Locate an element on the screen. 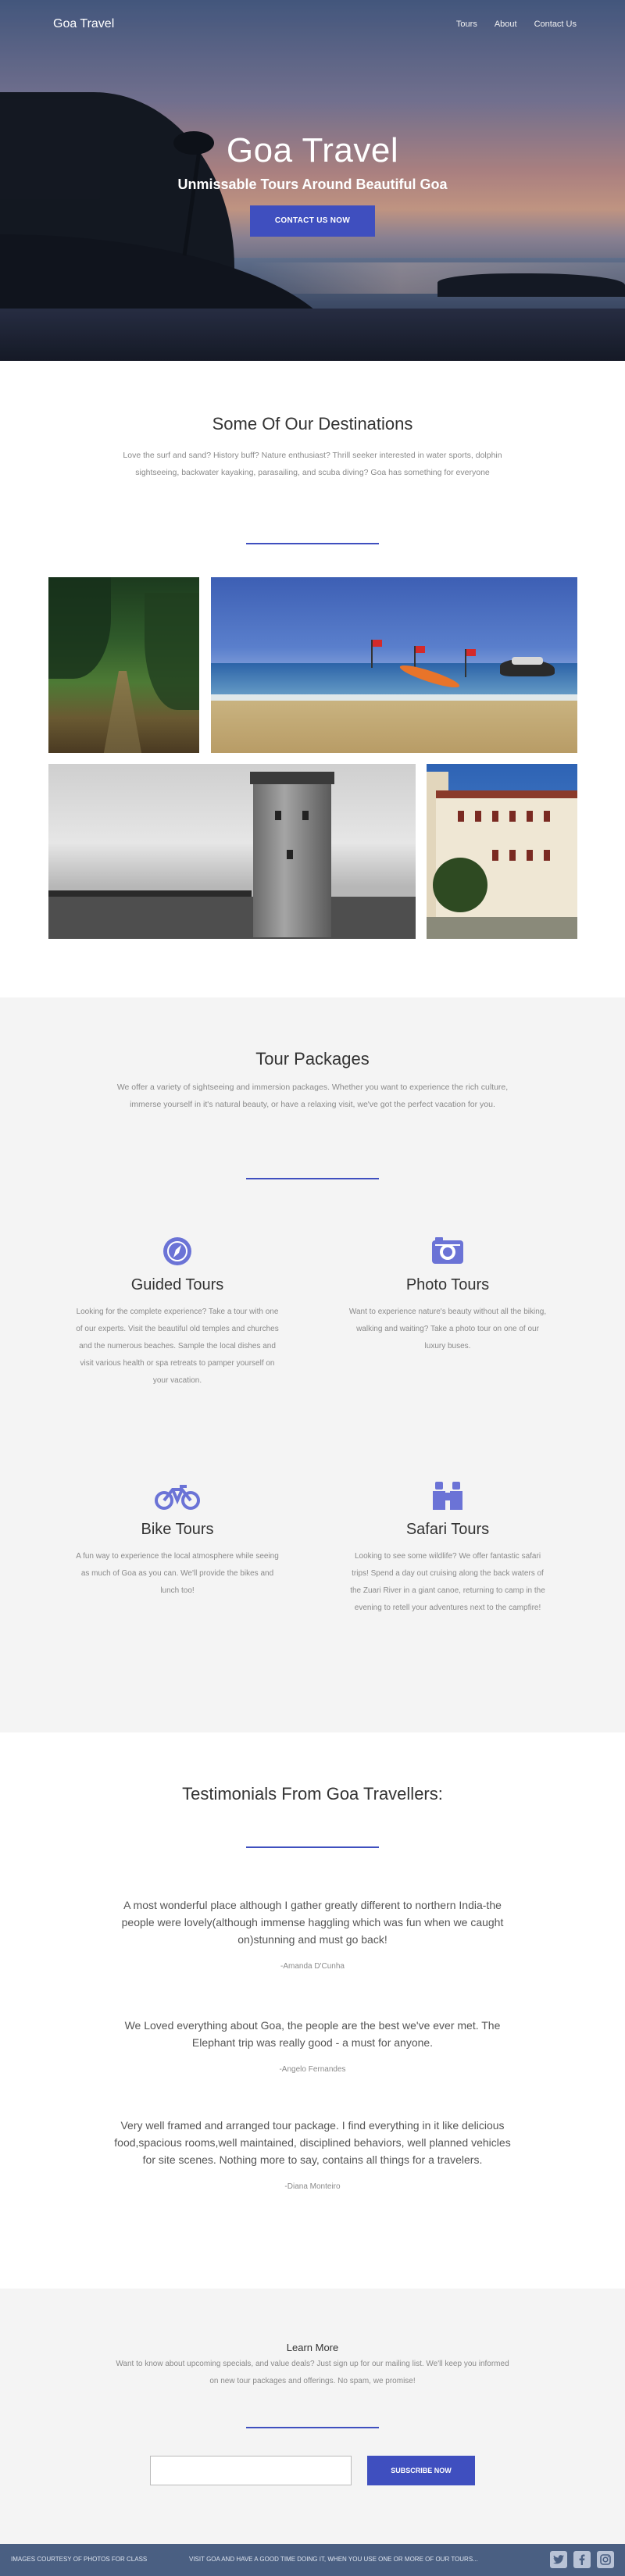 The width and height of the screenshot is (625, 2576). testimonial-author: -Amanda D'Cunha is located at coordinates (312, 1966).